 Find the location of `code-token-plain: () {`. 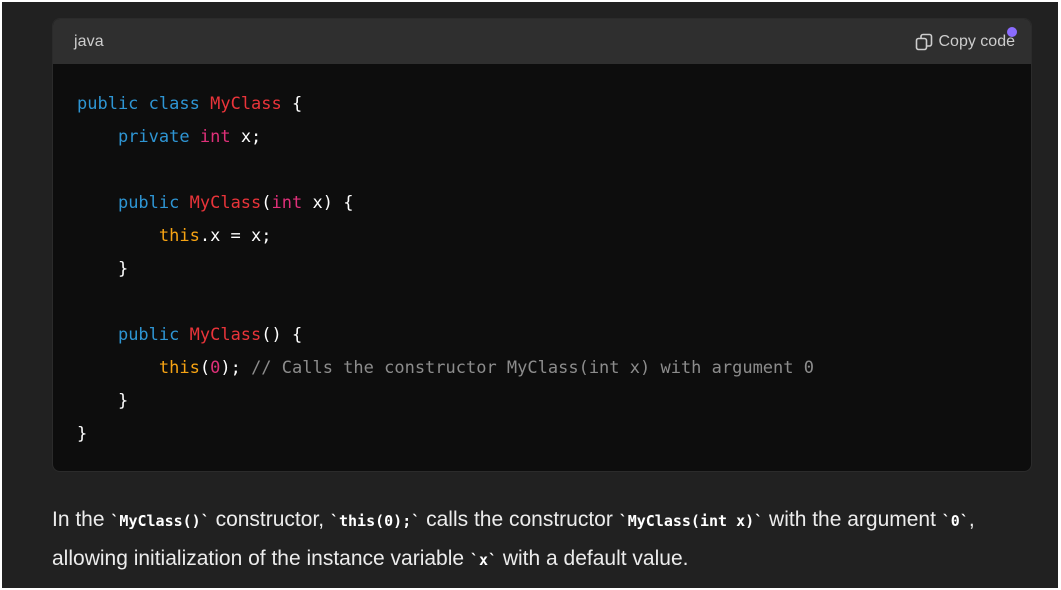

code-token-plain: () { is located at coordinates (282, 335).